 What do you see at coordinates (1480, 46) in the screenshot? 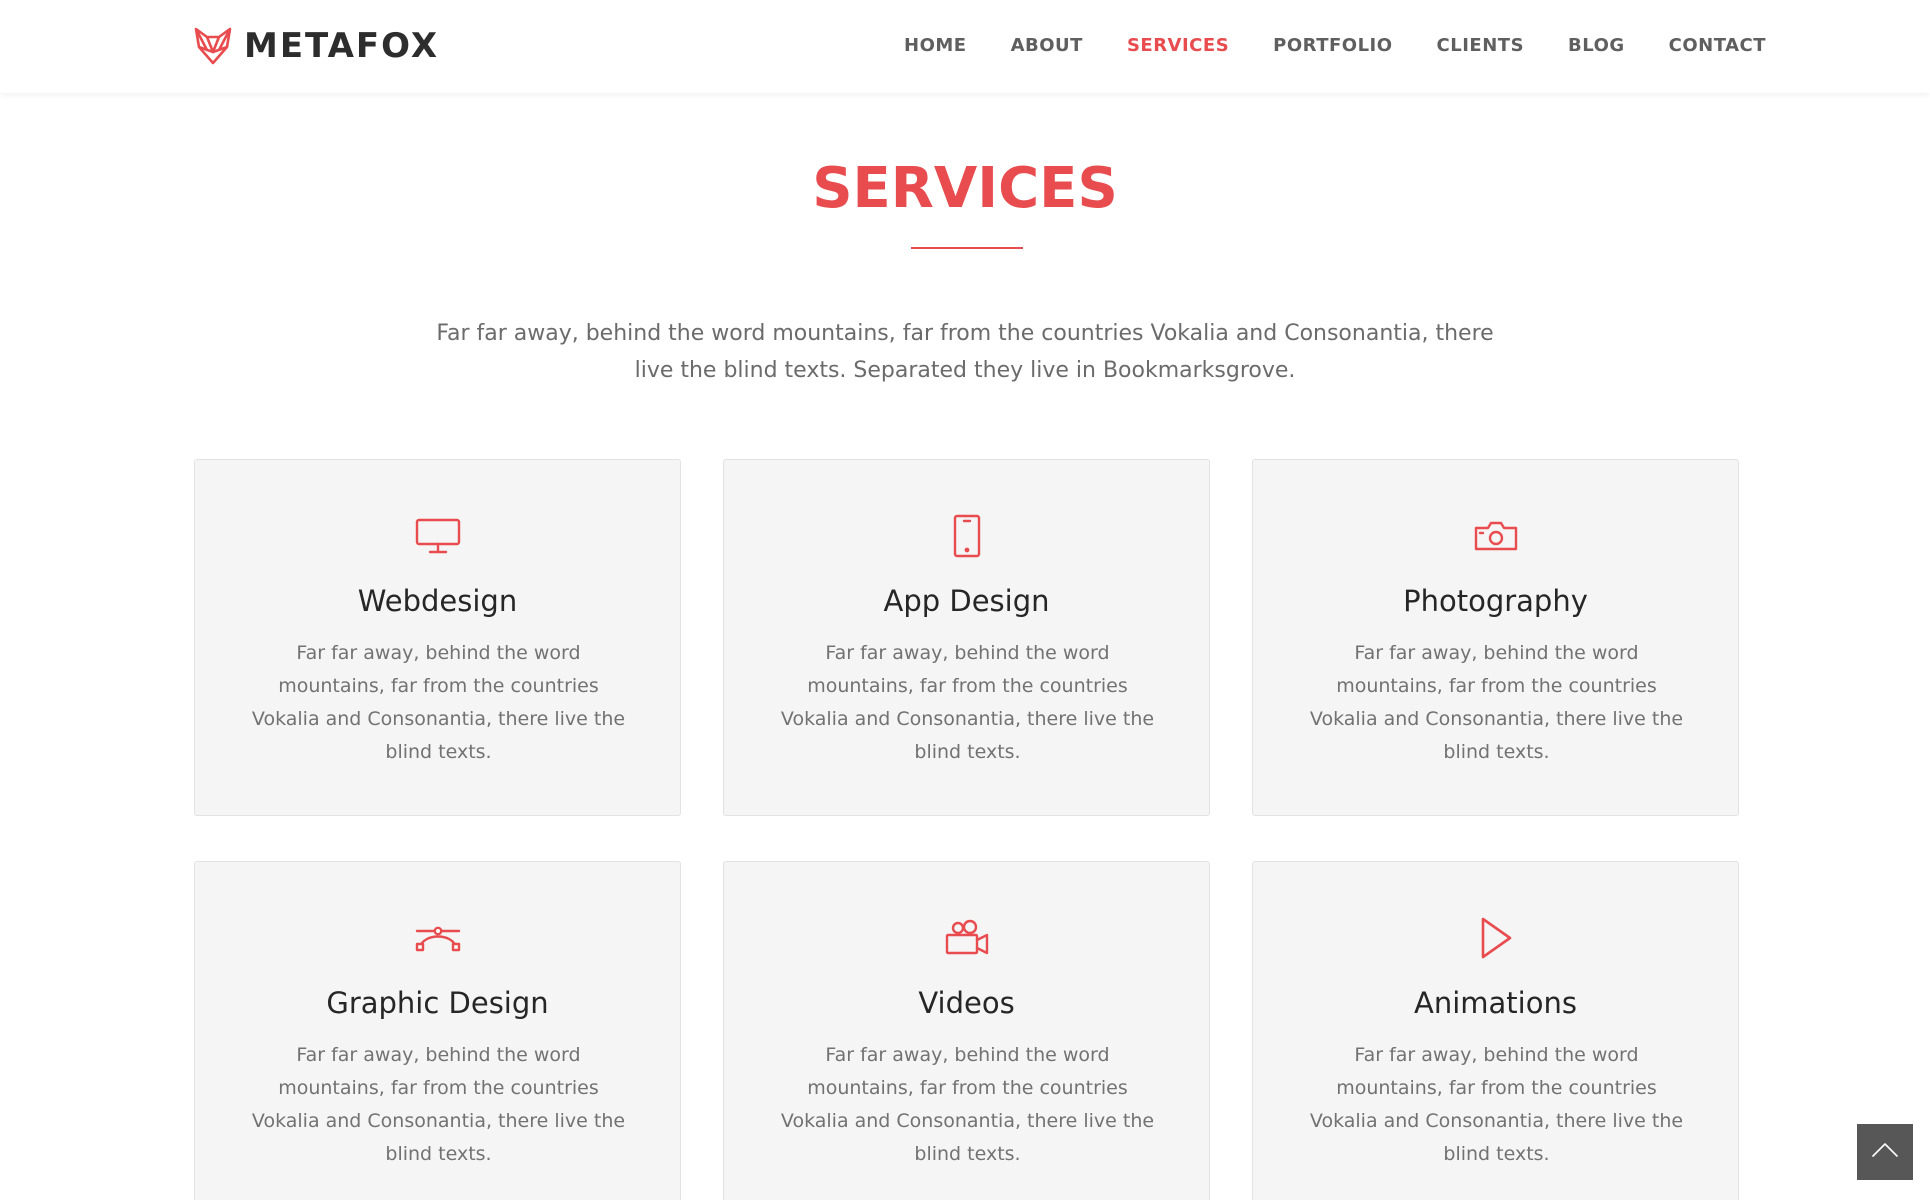
I see `nav-item-clients: CLIENTS` at bounding box center [1480, 46].